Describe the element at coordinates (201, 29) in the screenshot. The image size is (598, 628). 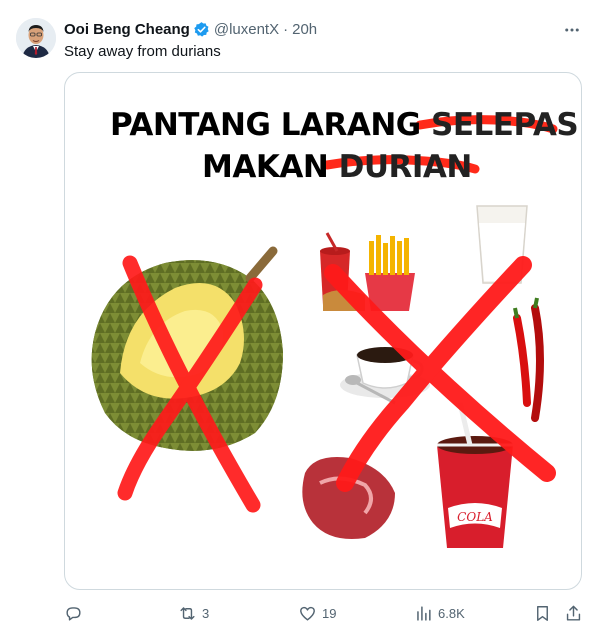
I see `verified-badge-icon` at that location.